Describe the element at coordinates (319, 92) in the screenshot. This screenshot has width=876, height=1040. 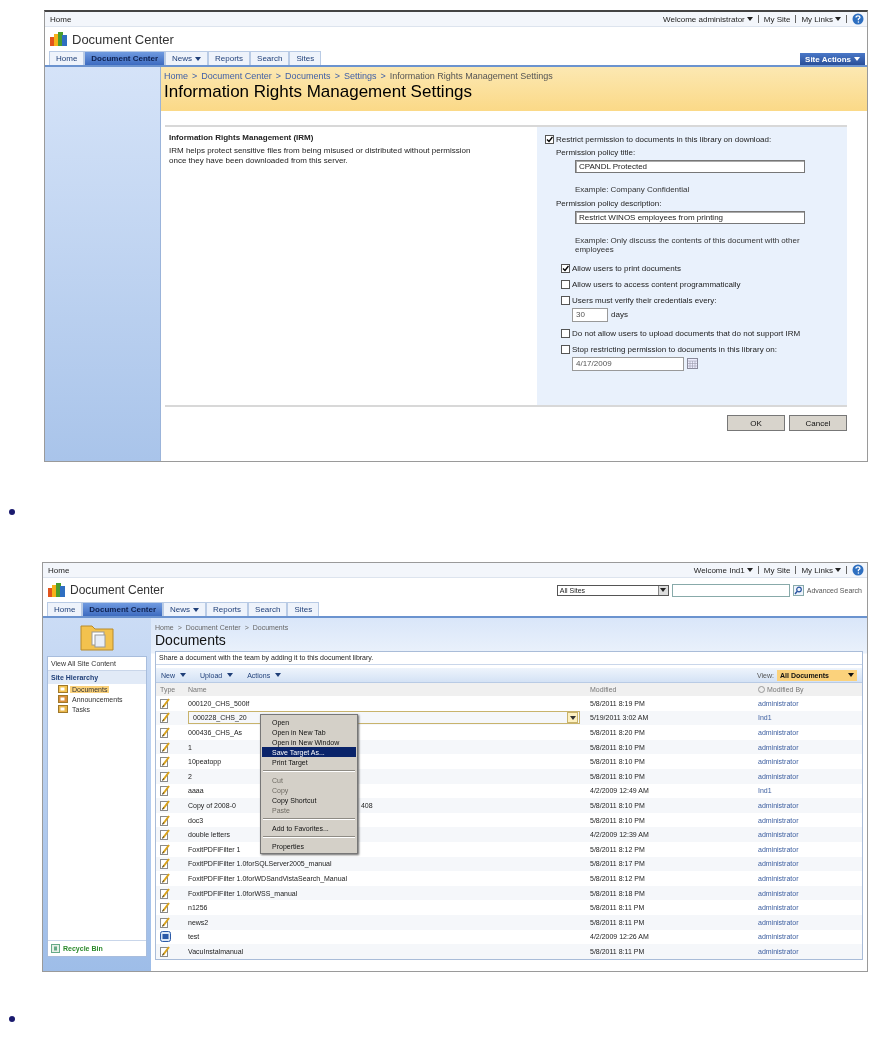
I see `page-title: Information Rights Management Settings` at that location.